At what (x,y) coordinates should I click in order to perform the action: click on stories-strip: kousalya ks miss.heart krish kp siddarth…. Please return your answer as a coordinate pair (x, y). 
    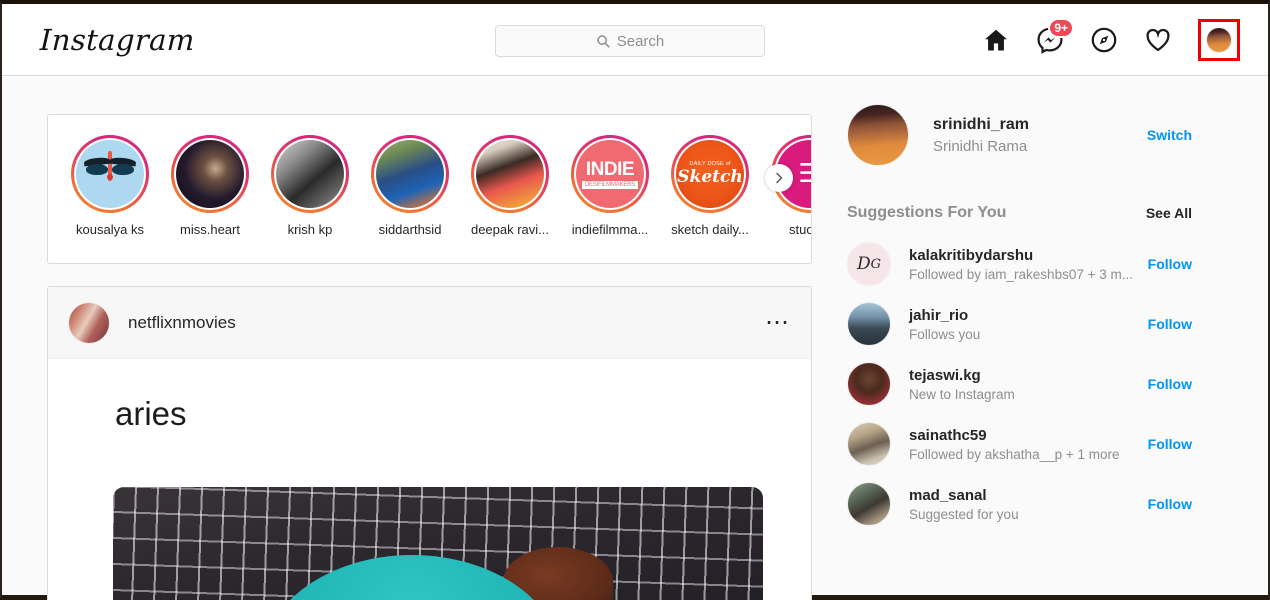
    Looking at the image, I should click on (440, 186).